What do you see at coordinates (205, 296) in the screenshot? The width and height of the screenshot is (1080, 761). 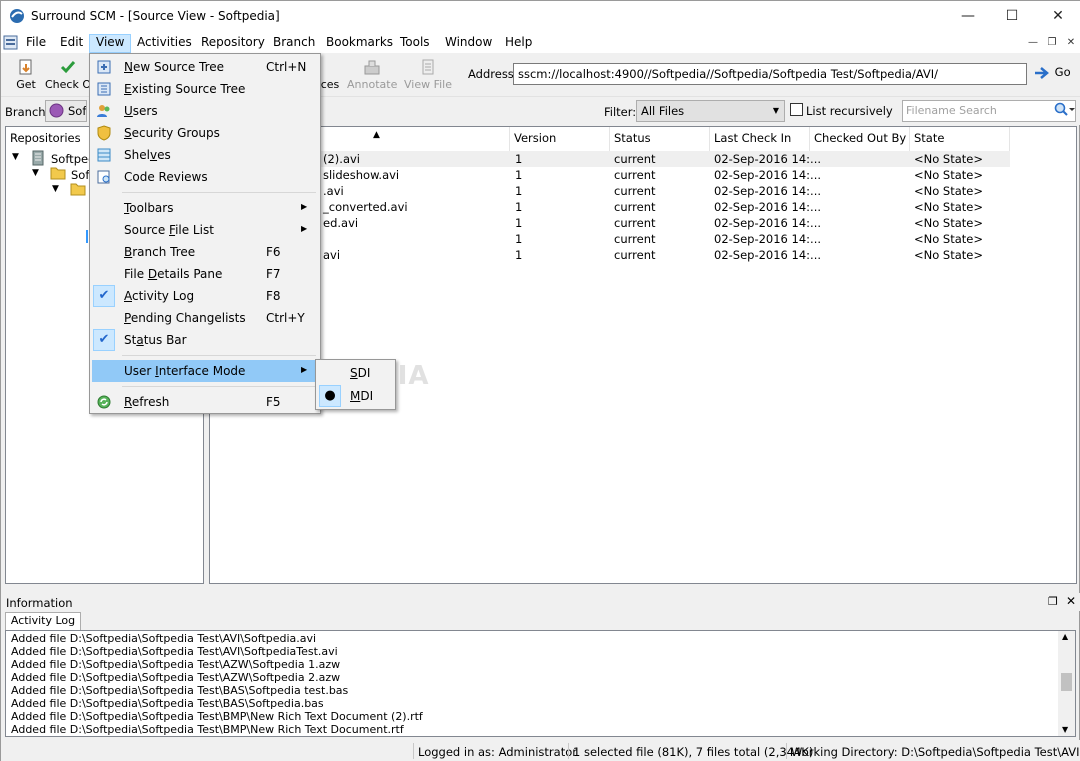 I see `menu-item-activity-log: ✔ Activity Log F8` at bounding box center [205, 296].